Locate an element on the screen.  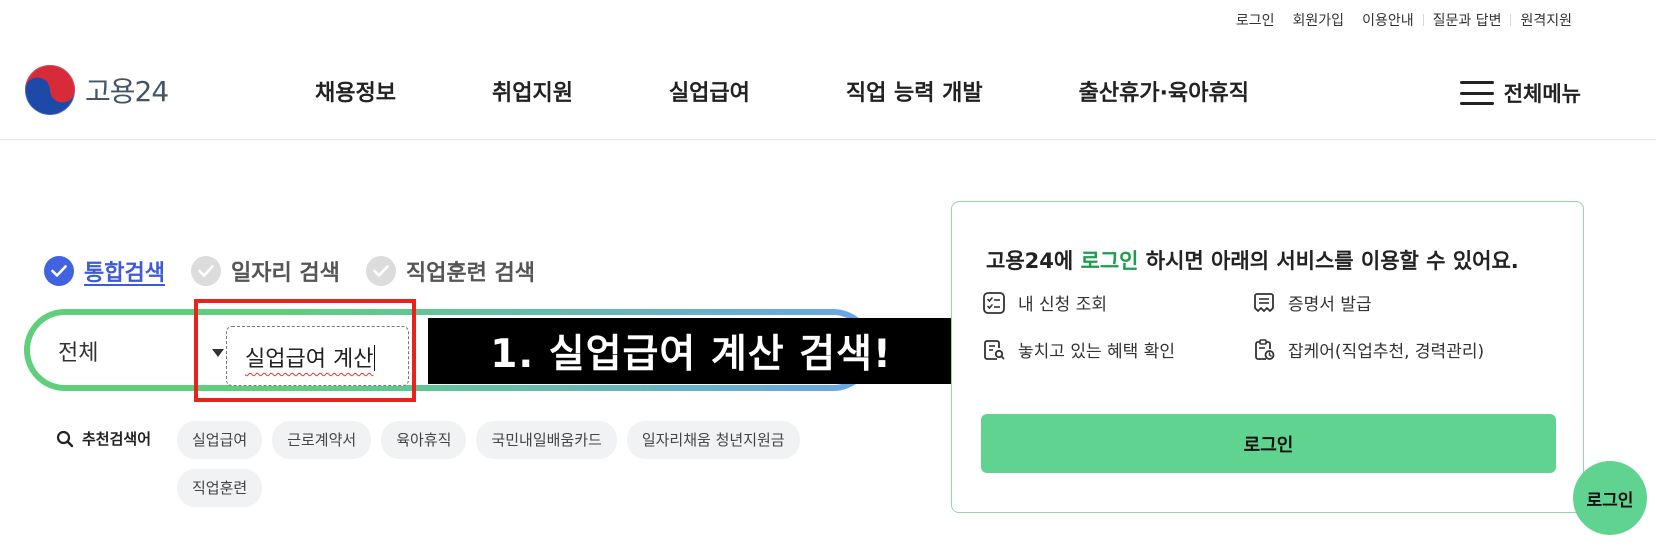
keyword-chip: 육아휴직 is located at coordinates (424, 440).